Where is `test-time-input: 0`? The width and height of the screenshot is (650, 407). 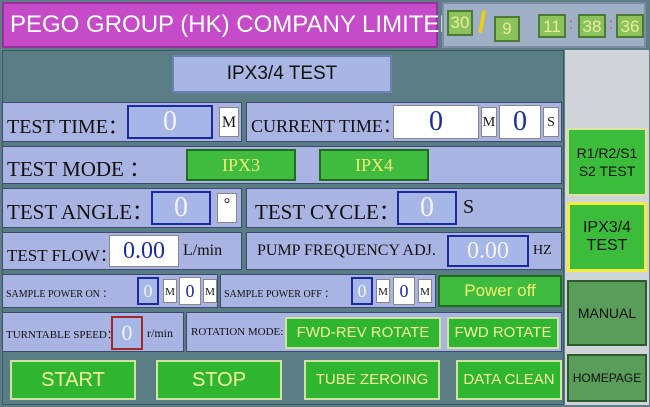
test-time-input: 0 is located at coordinates (170, 122).